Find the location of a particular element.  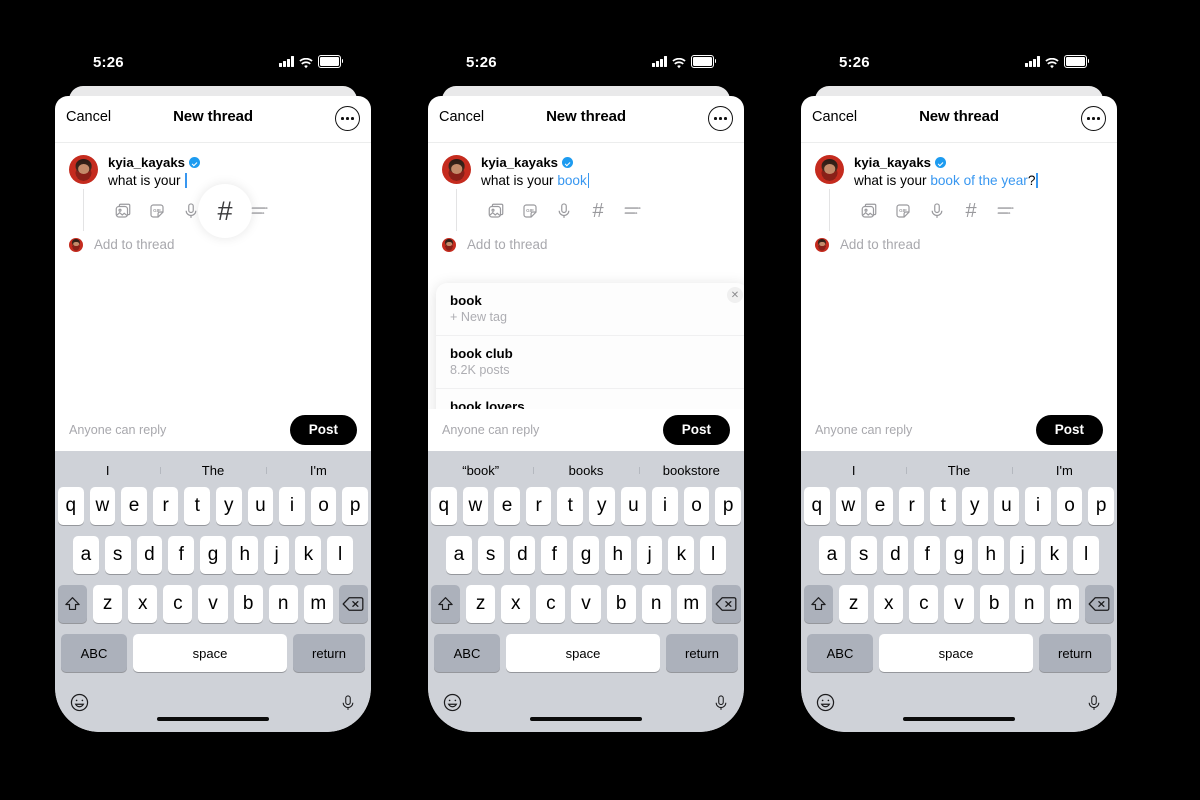

keyboard-suggestion: books is located at coordinates (585, 470).